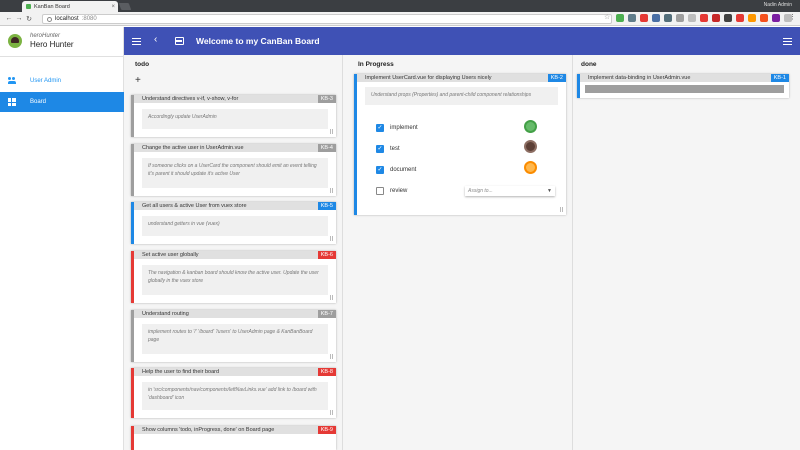  I want to click on card-id-badge: KB-3, so click(326, 99).